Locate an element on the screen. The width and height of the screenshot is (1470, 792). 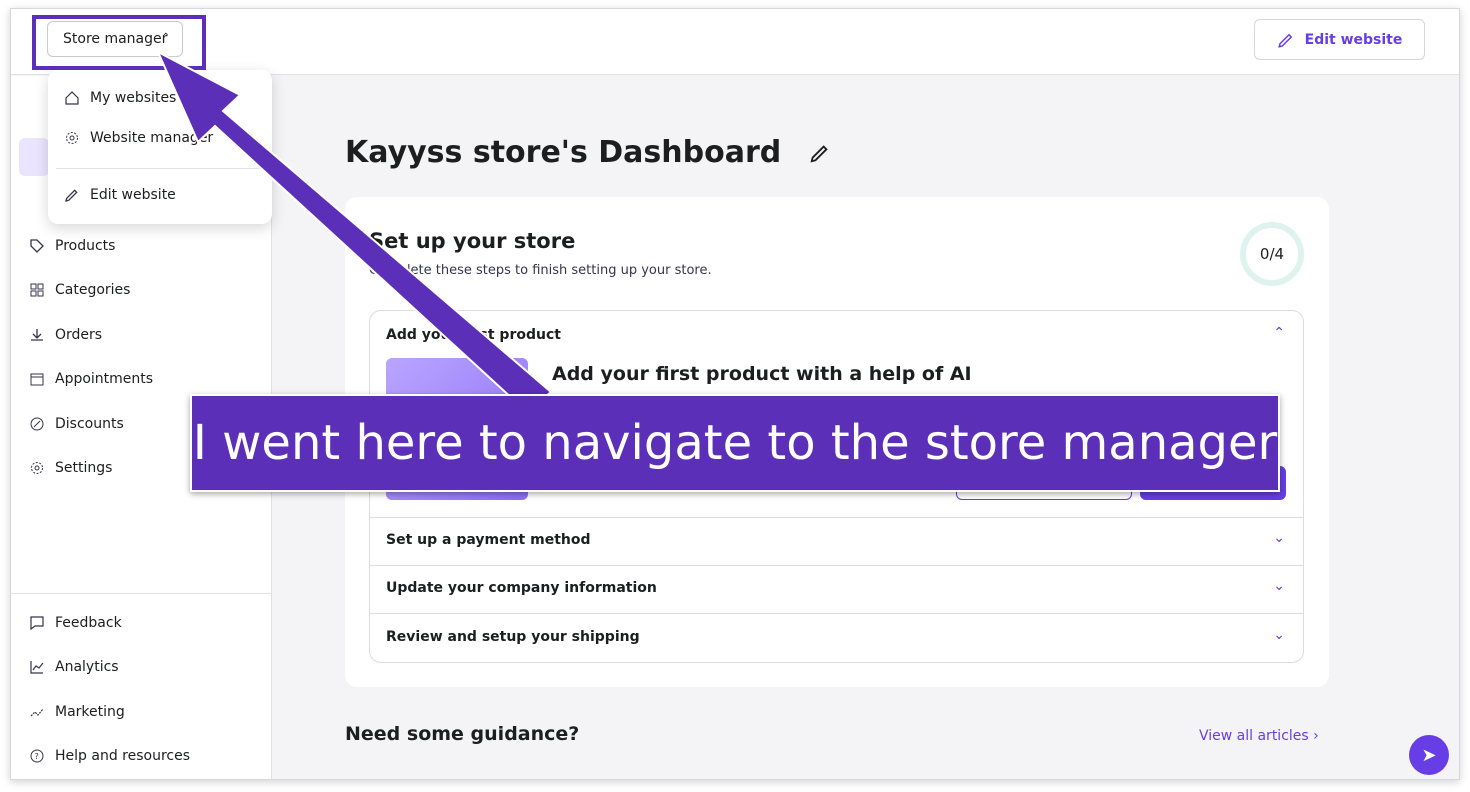
guidance-title: Need some guidance? is located at coordinates (462, 734).